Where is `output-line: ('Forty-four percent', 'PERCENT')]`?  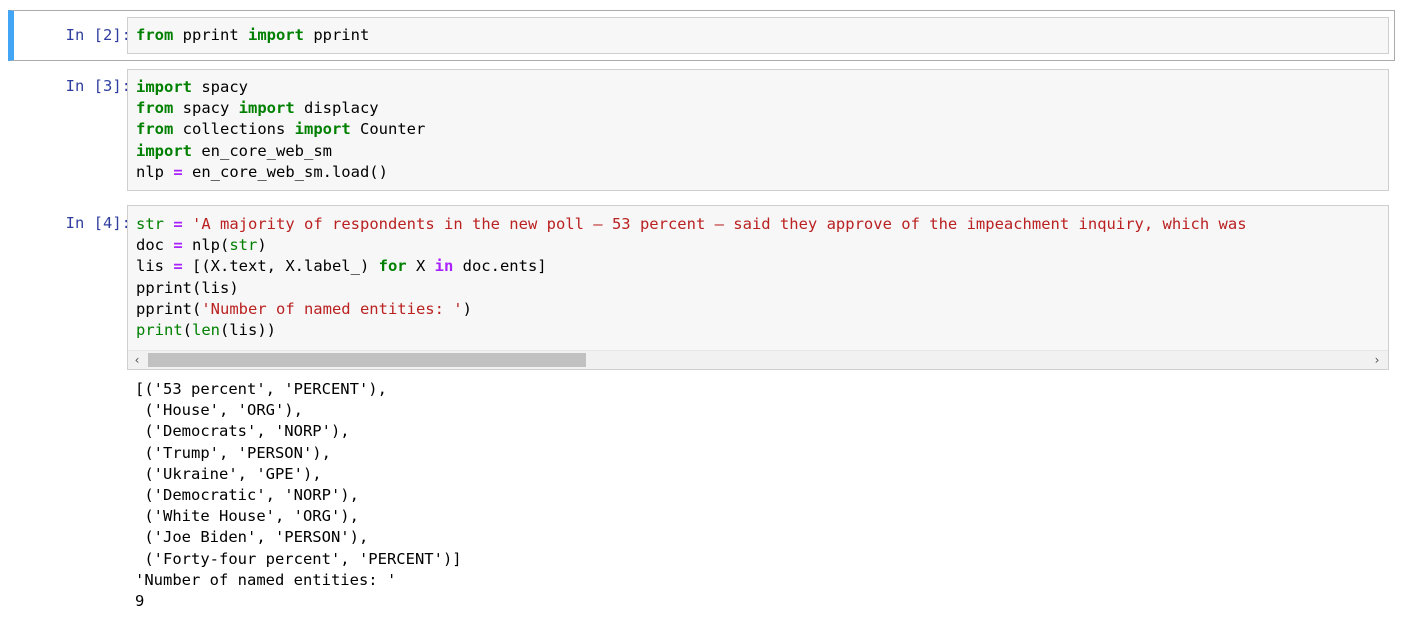
output-line: ('Forty-four percent', 'PERCENT')] is located at coordinates (298, 558).